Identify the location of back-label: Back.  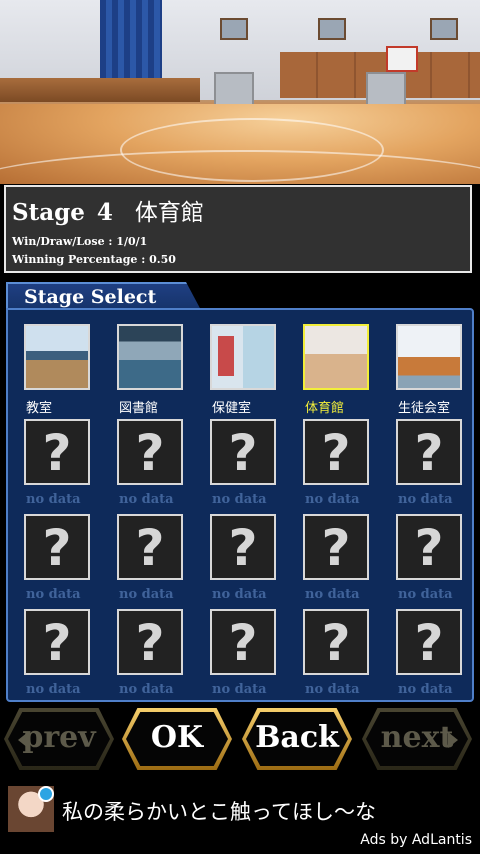
(297, 737).